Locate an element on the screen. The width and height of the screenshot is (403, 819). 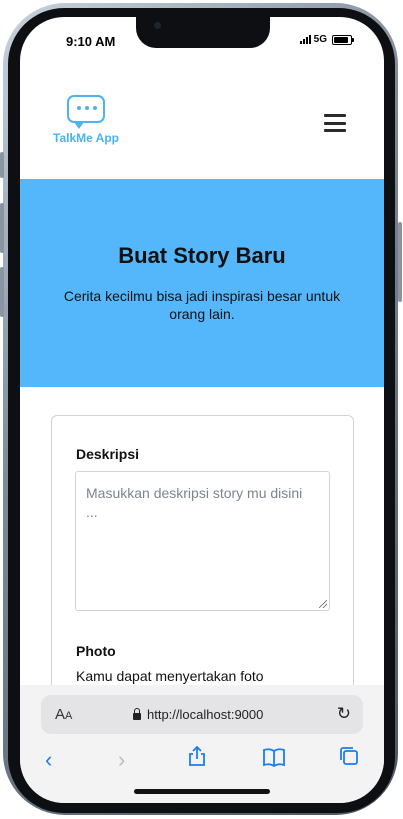
reload-icon: ↻ is located at coordinates (344, 714).